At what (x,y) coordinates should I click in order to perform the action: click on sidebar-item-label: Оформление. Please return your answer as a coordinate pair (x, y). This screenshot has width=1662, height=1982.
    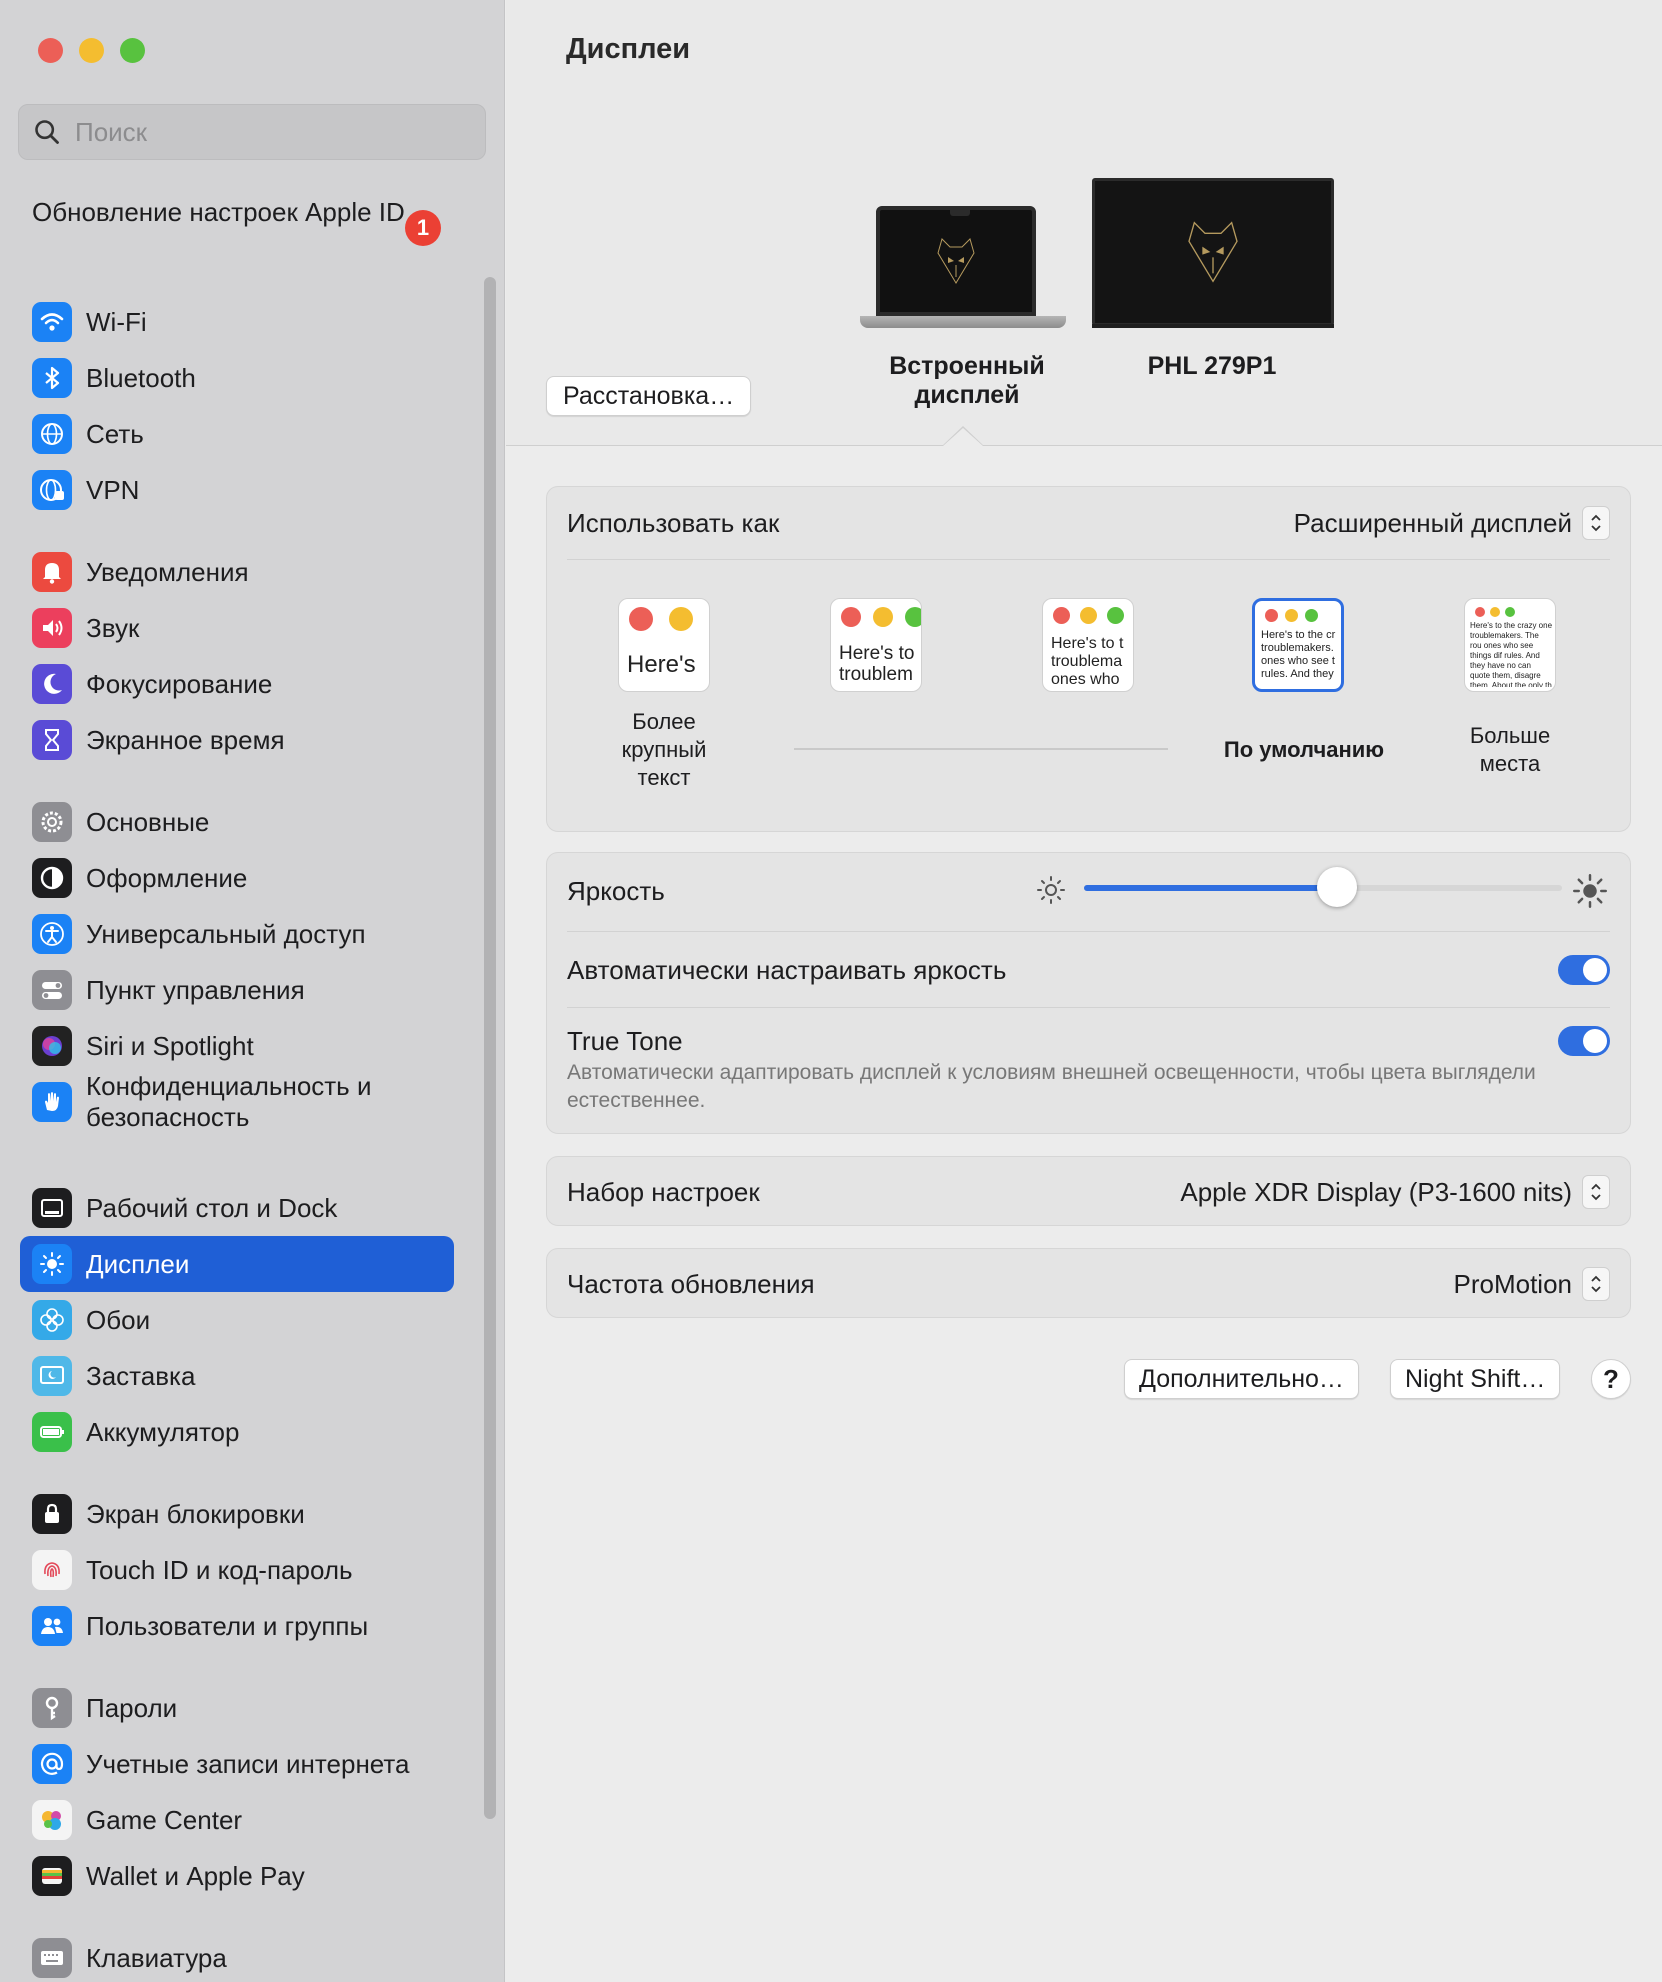
    Looking at the image, I should click on (167, 877).